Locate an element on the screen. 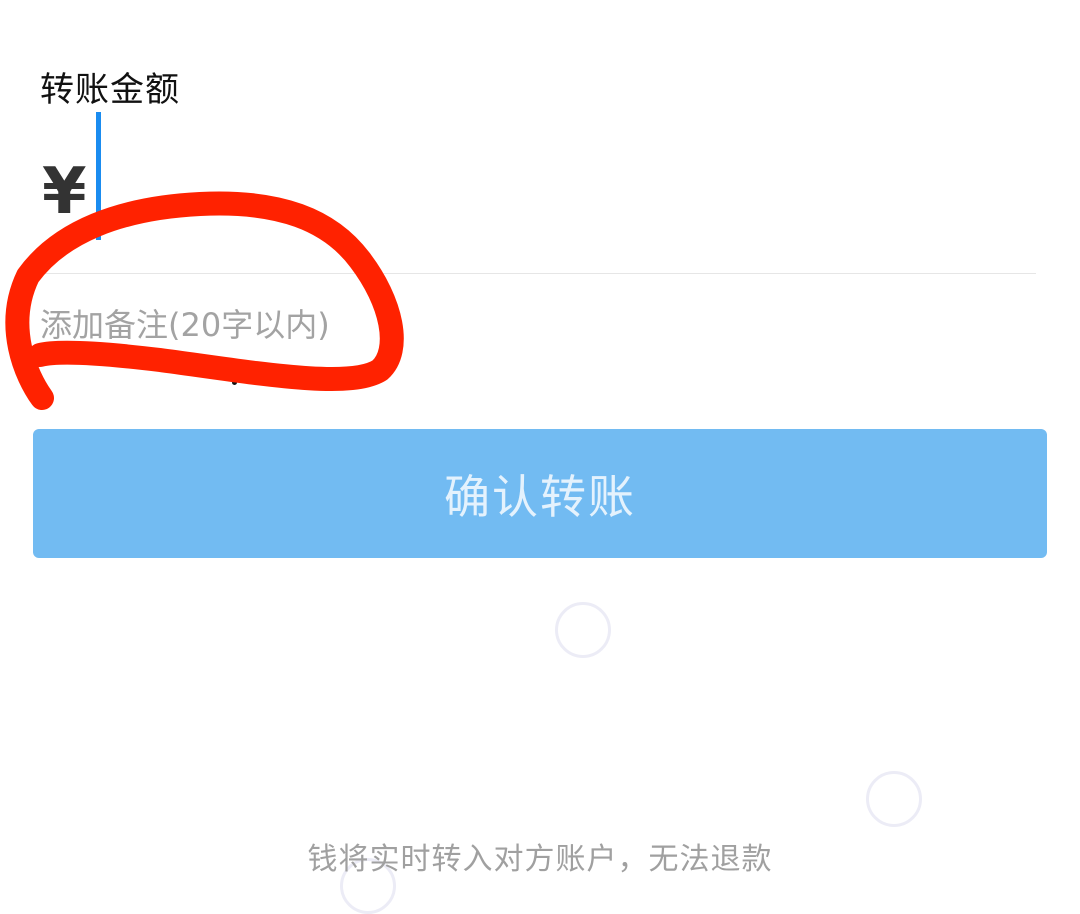 The height and width of the screenshot is (914, 1080). irreversible-notice: 钱将实时转入对方账户，无法退款 is located at coordinates (540, 859).